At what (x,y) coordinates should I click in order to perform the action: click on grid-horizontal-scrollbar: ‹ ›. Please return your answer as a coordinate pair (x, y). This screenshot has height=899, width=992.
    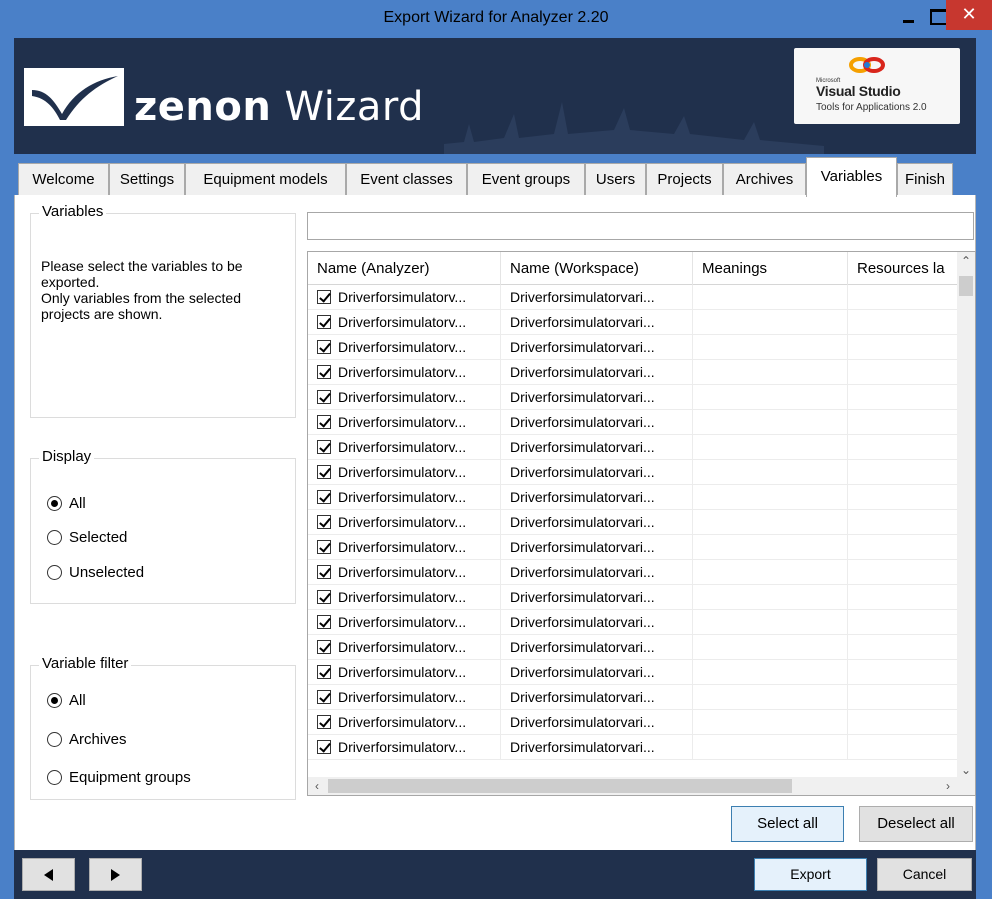
    Looking at the image, I should click on (641, 786).